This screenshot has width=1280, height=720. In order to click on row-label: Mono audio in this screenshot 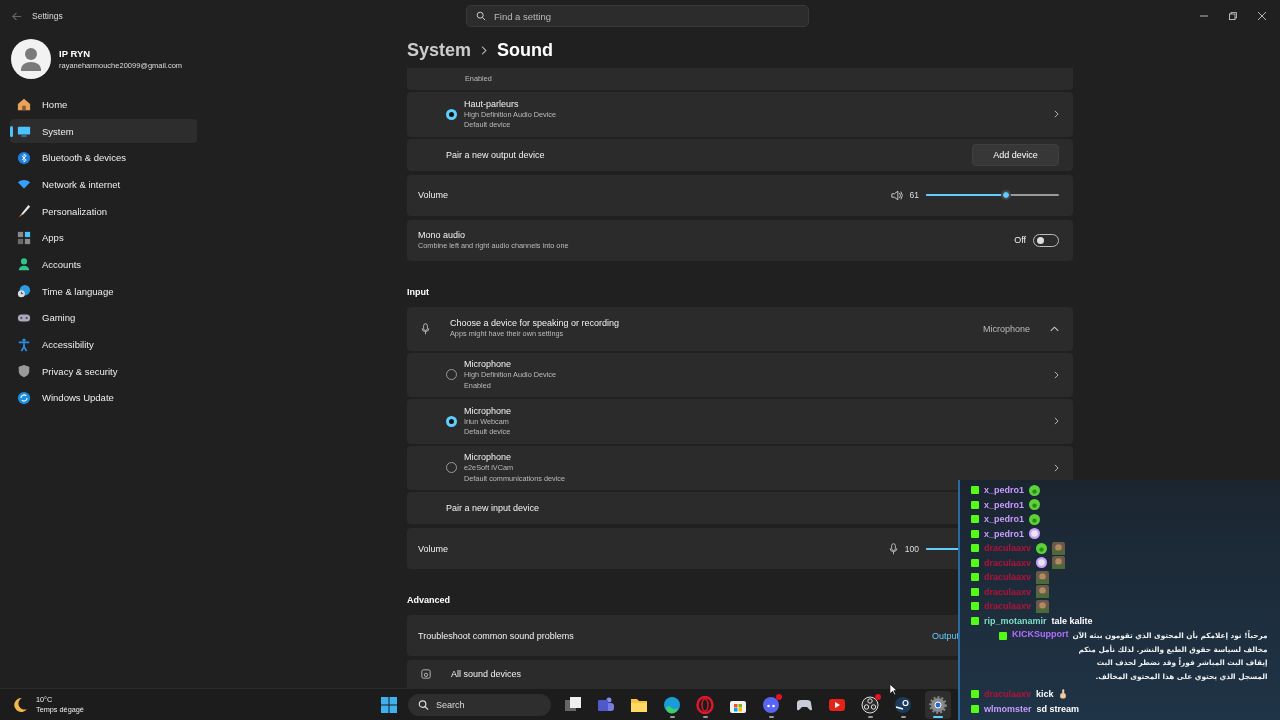, I will do `click(442, 234)`.